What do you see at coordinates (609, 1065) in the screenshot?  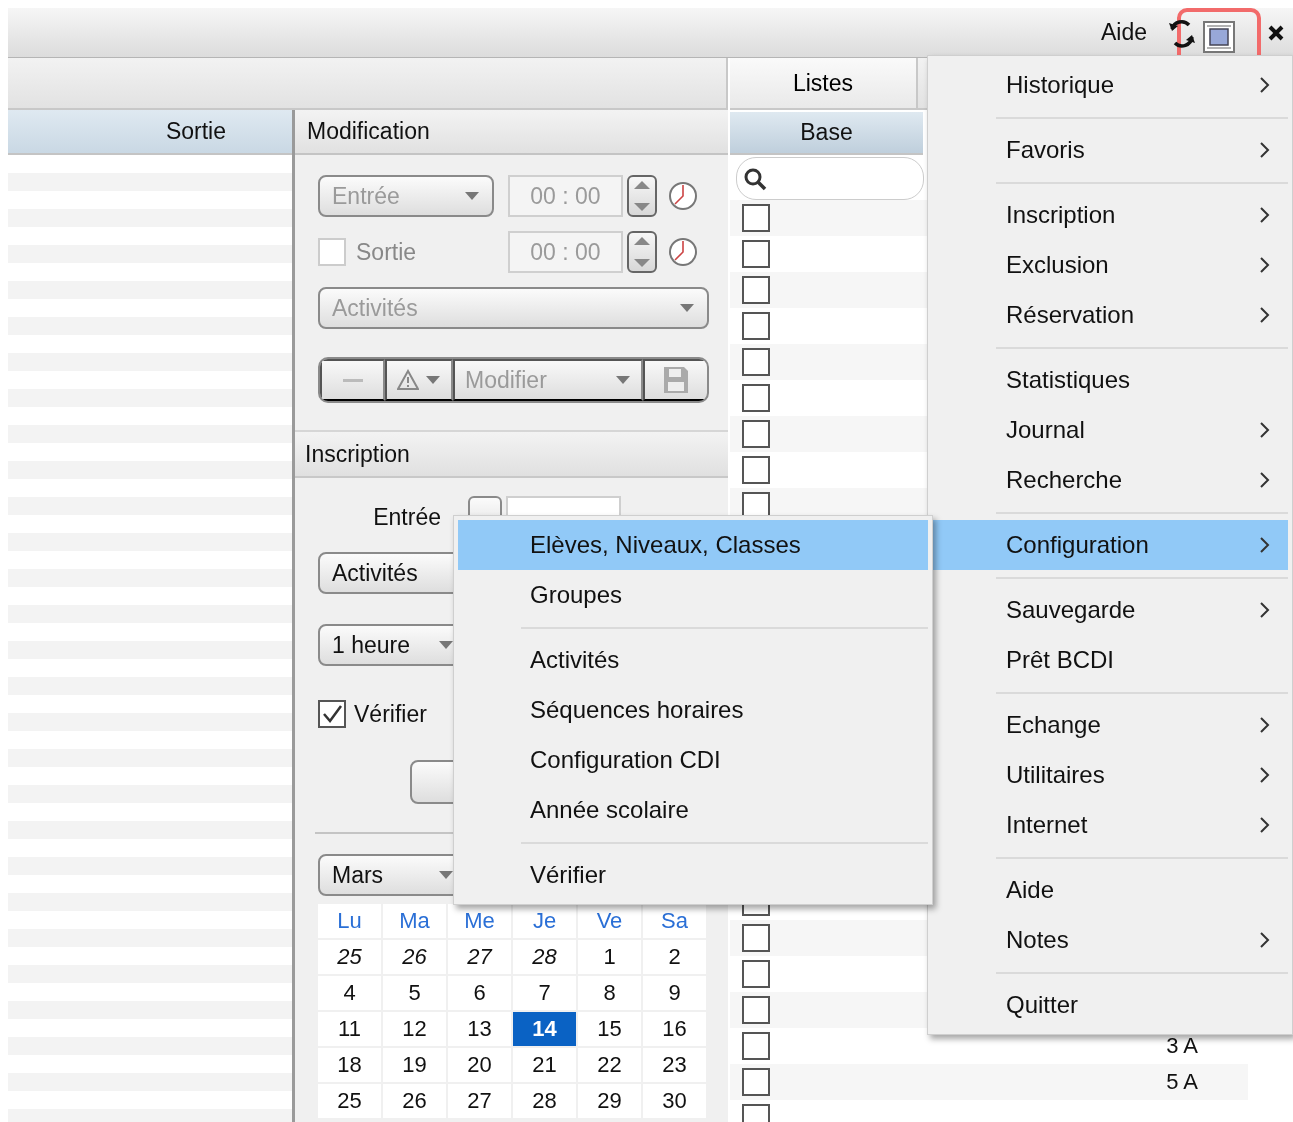 I see `calendar-day: 22` at bounding box center [609, 1065].